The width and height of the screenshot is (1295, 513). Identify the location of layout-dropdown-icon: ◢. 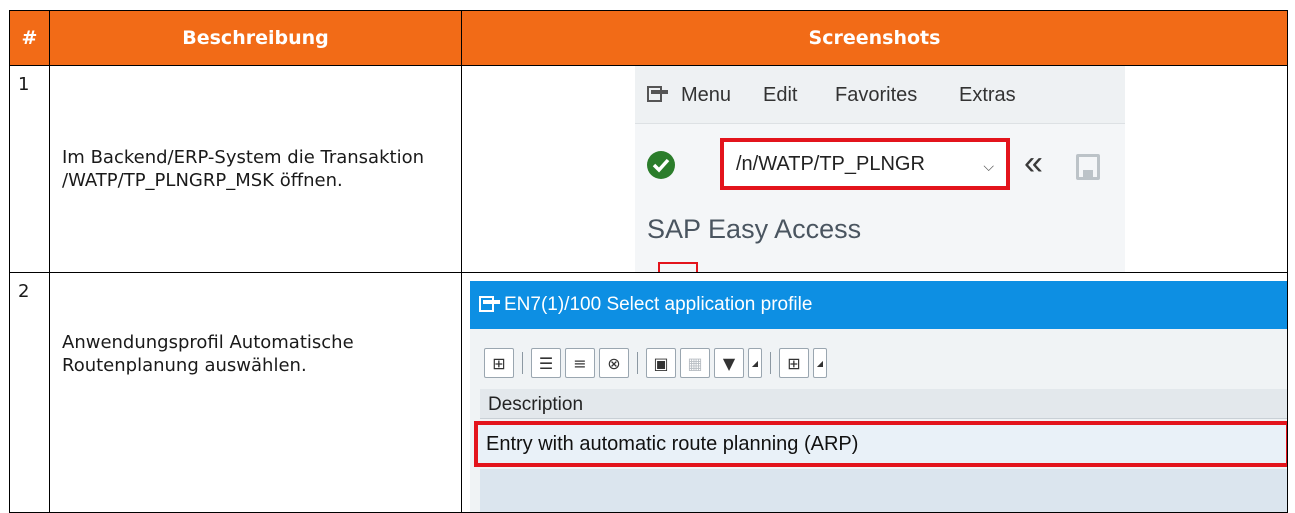
(820, 363).